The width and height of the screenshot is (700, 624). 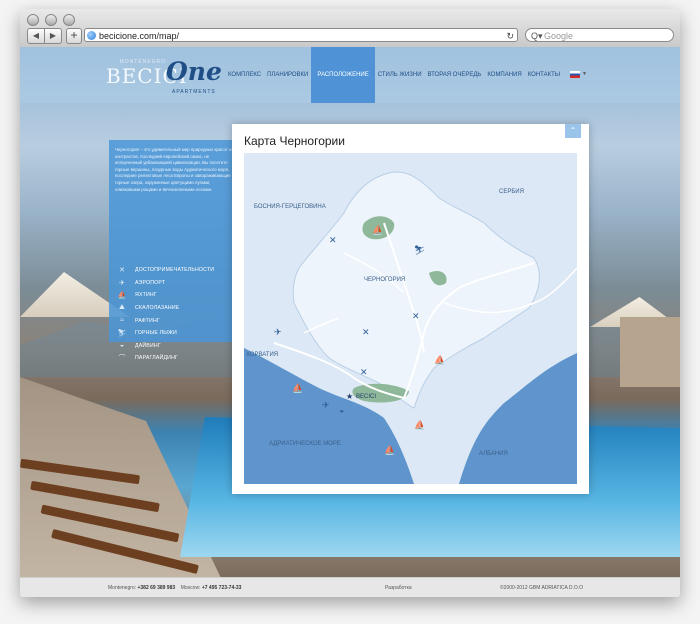 What do you see at coordinates (290, 207) in the screenshot?
I see `label-bosnia: БОСНИЯ-ГЕРЦЕГОВИНА` at bounding box center [290, 207].